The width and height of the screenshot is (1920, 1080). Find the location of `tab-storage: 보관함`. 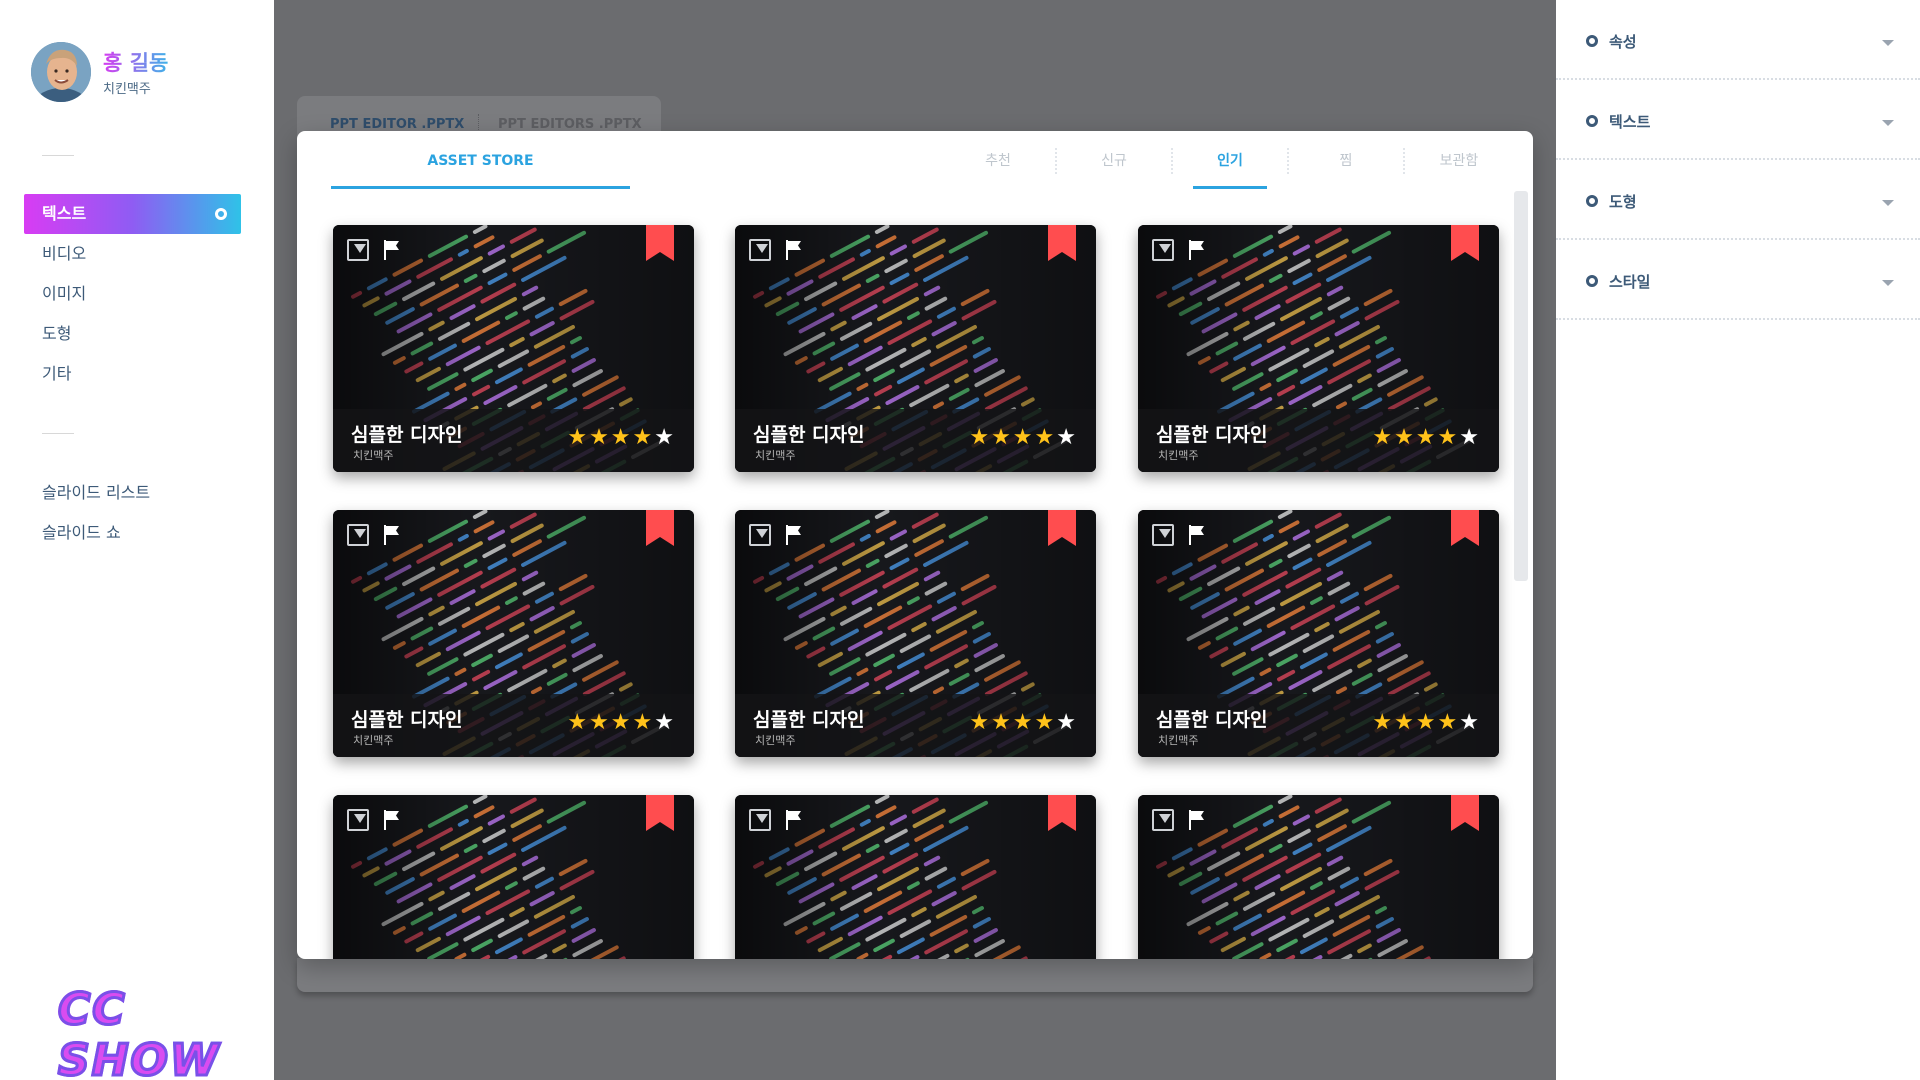

tab-storage: 보관함 is located at coordinates (1459, 160).